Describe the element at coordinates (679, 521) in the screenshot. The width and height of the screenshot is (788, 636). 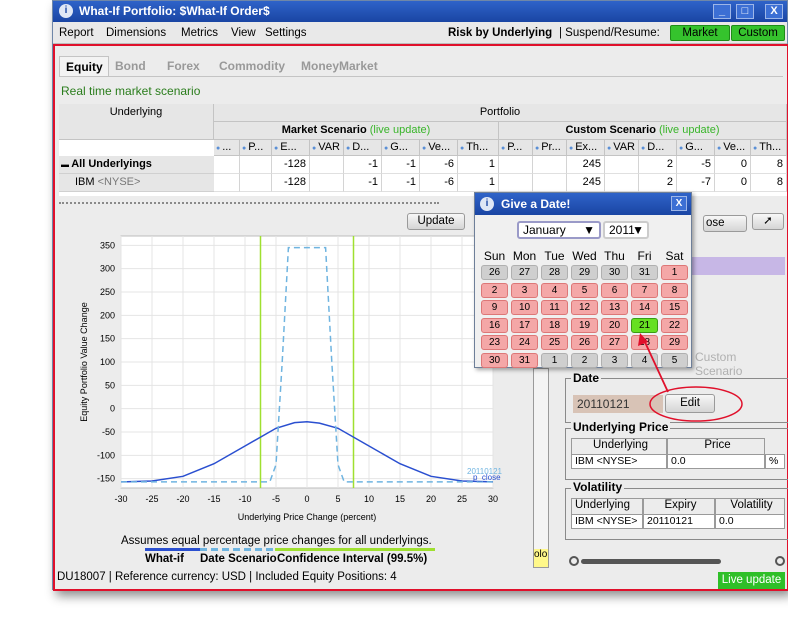
I see `vol-expiry-cell: 20110121` at that location.